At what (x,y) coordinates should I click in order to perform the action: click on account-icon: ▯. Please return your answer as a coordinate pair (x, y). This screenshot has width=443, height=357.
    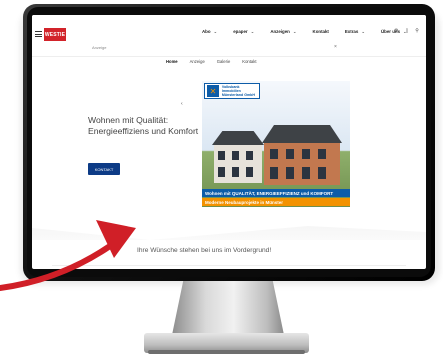
    Looking at the image, I should click on (406, 31).